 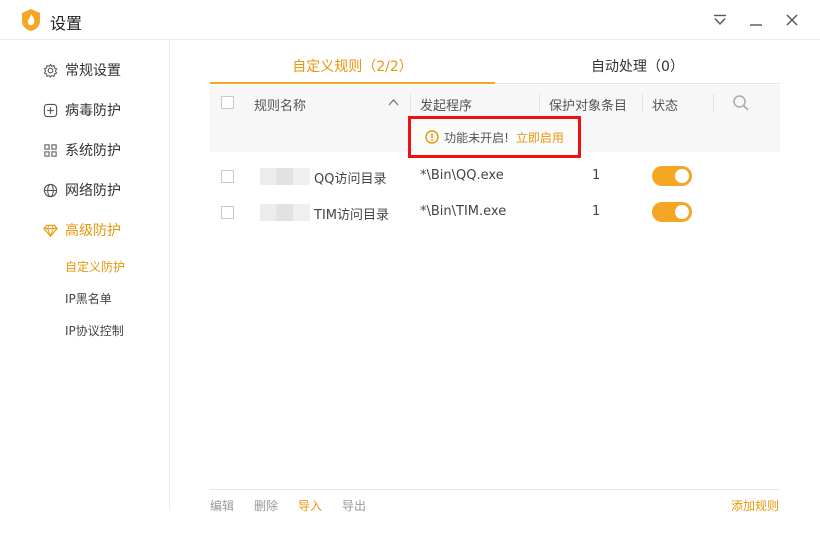 I want to click on column-header-program: 发起程序, so click(x=446, y=106).